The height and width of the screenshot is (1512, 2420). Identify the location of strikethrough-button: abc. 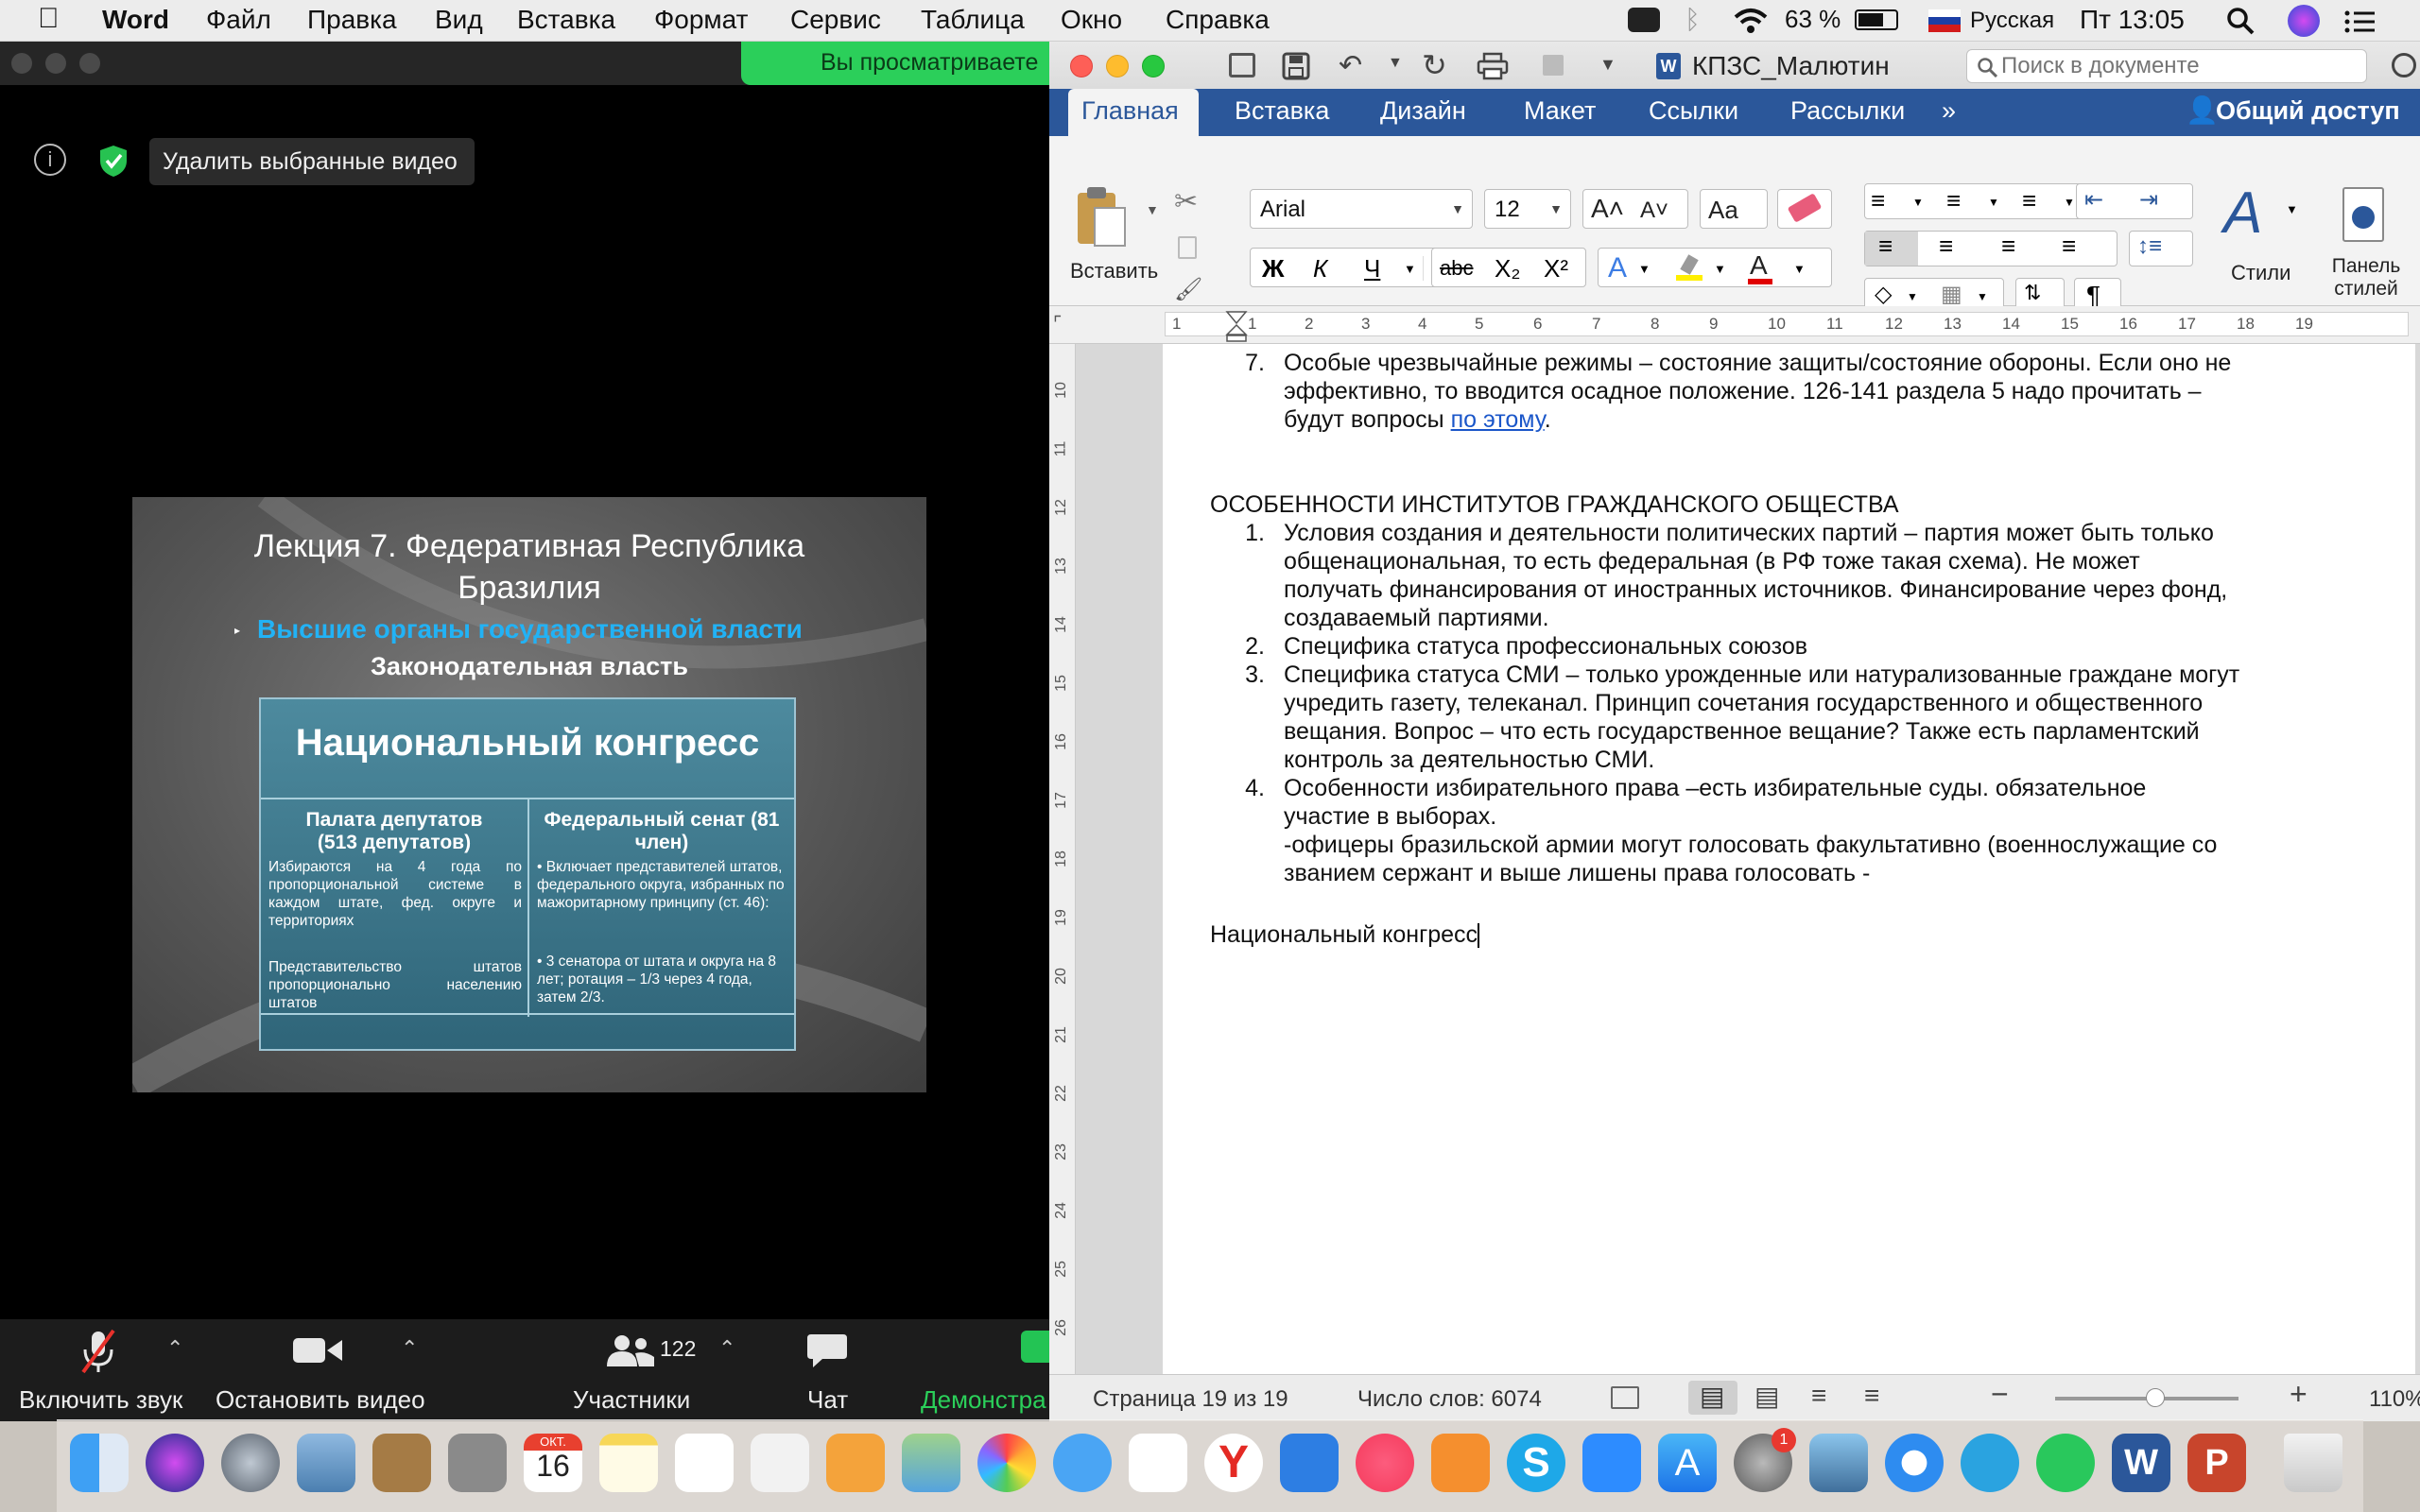
(1456, 268).